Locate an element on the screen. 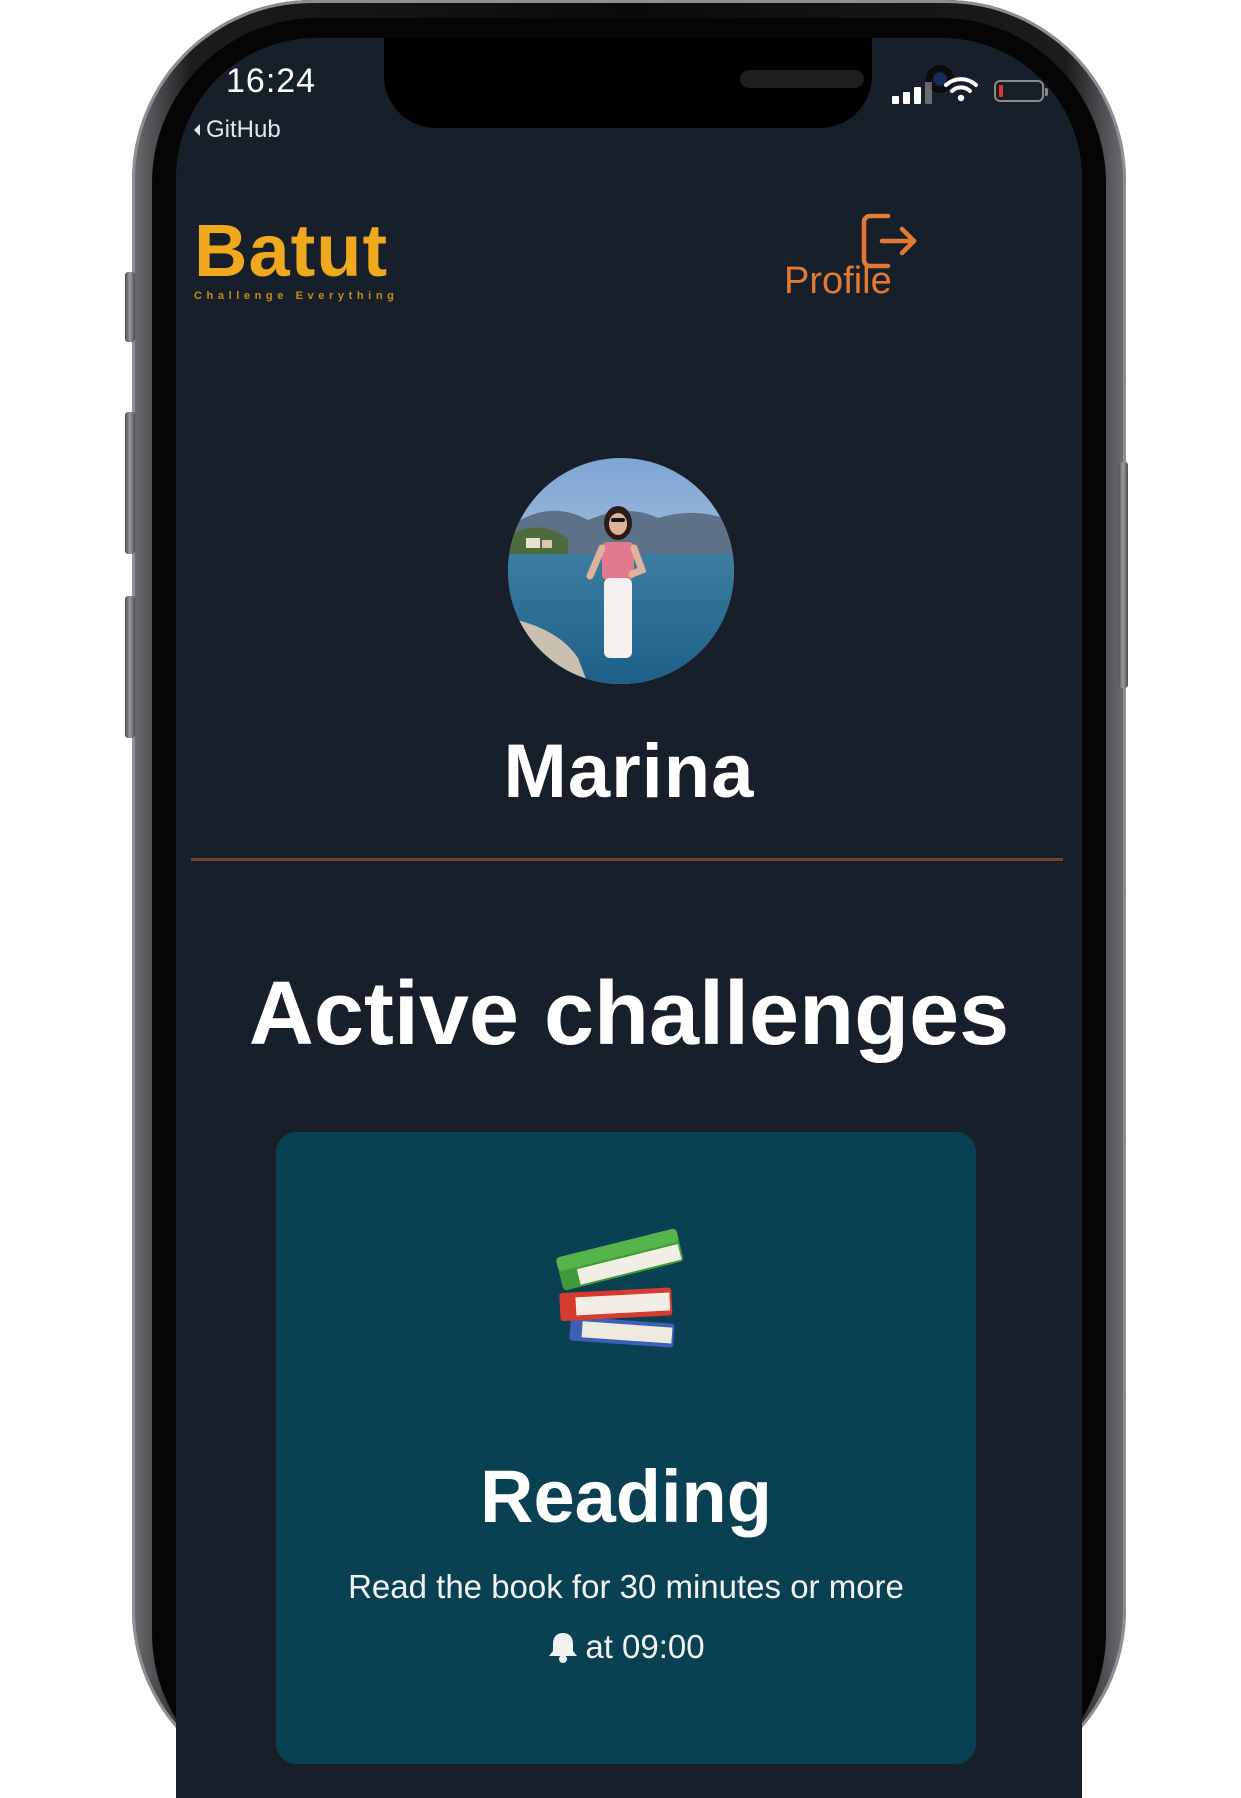  logout-icon is located at coordinates (889, 241).